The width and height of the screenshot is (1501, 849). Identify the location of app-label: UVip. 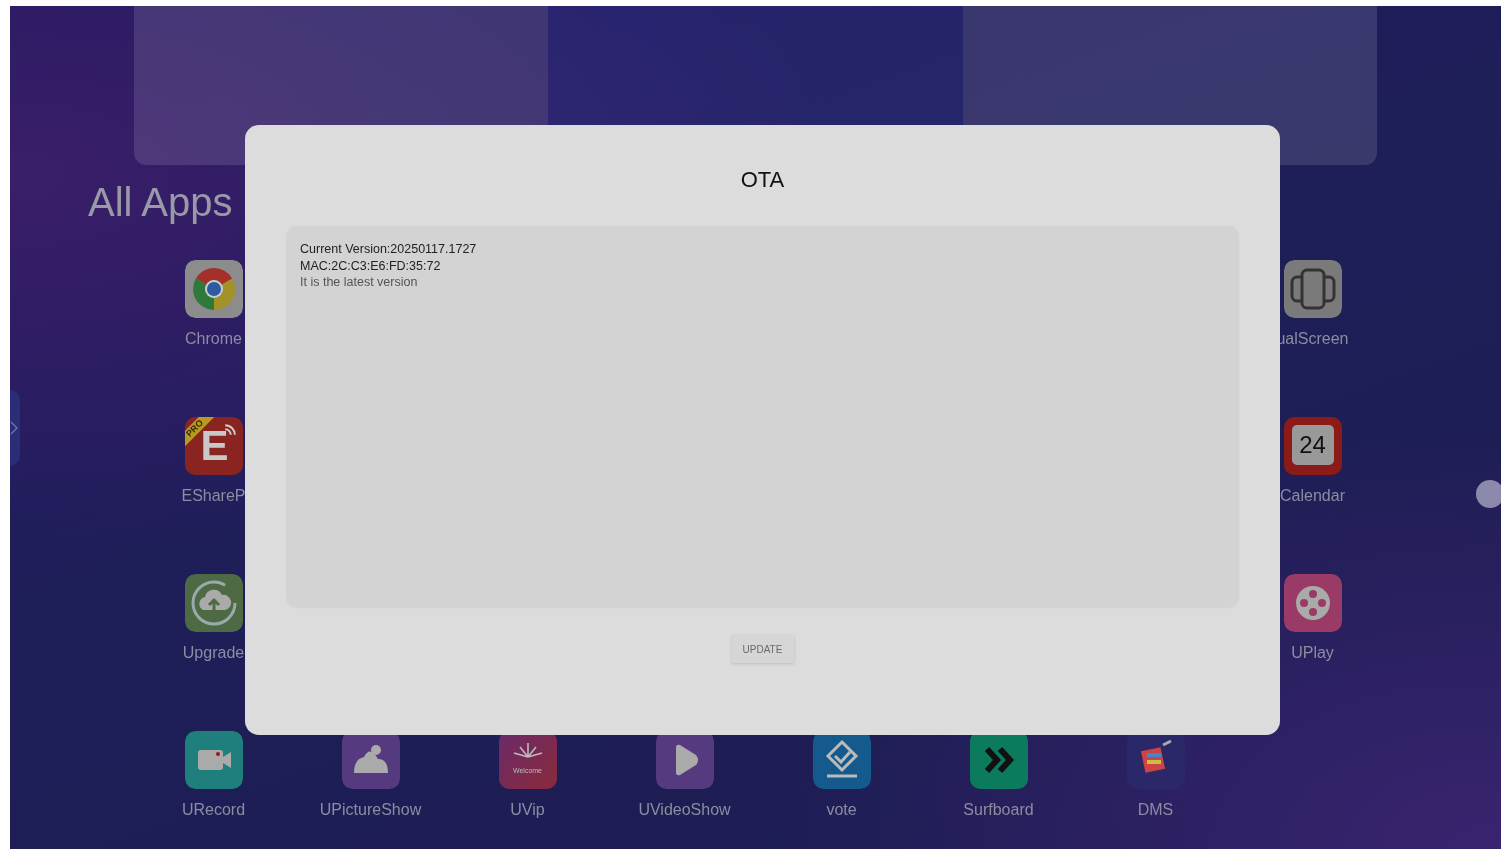
(527, 810).